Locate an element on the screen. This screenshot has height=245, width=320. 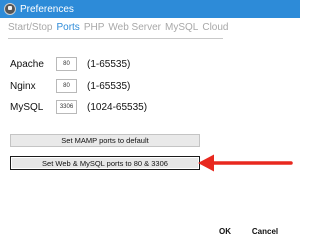
title-bar: Preferences is located at coordinates (150, 9).